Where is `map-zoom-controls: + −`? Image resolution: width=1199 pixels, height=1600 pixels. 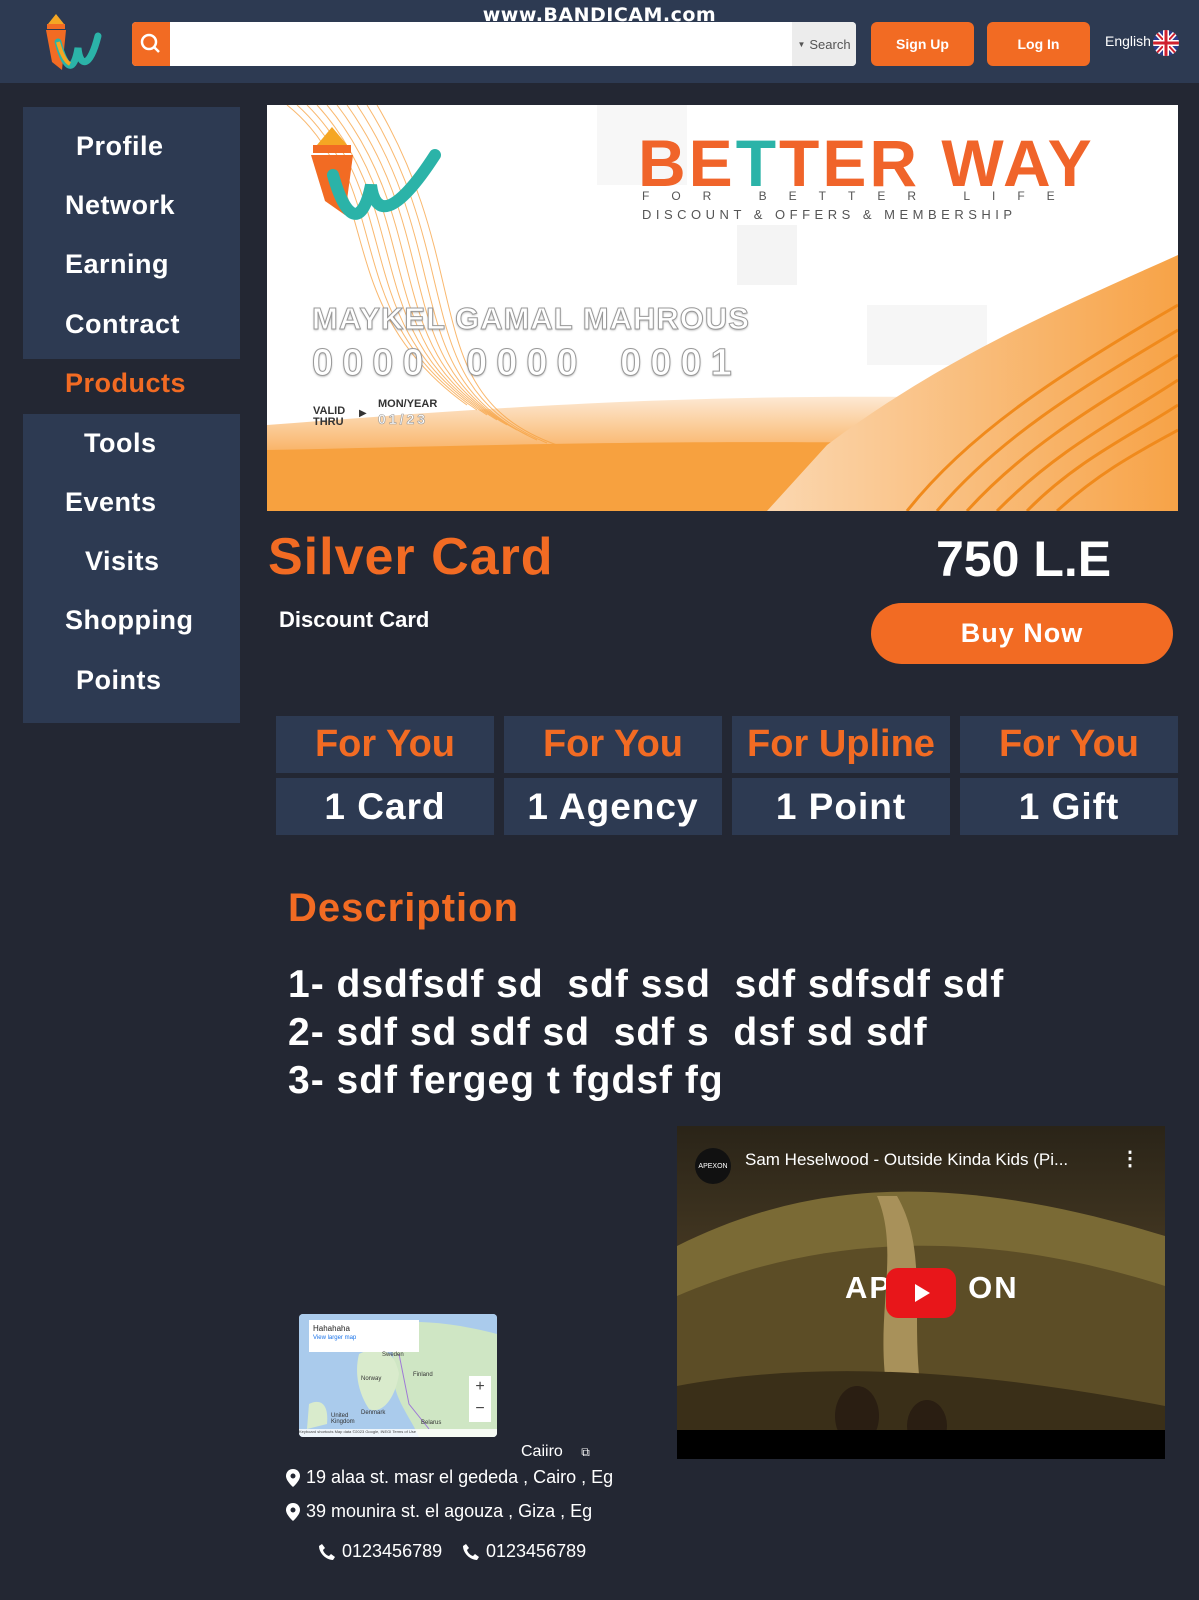 map-zoom-controls: + − is located at coordinates (480, 1399).